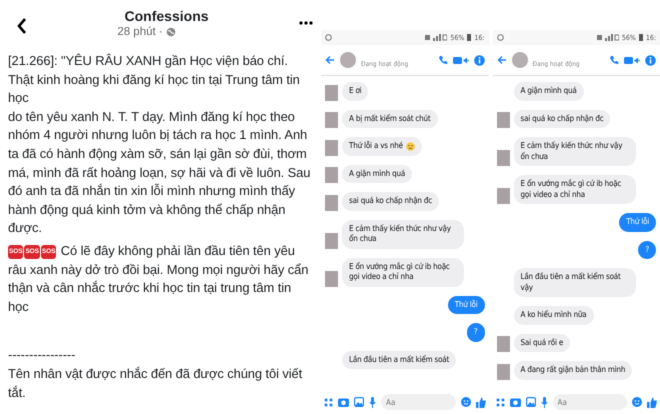 The width and height of the screenshot is (660, 414). I want to click on message-bubble: A đang rất giận bản thân mình, so click(573, 370).